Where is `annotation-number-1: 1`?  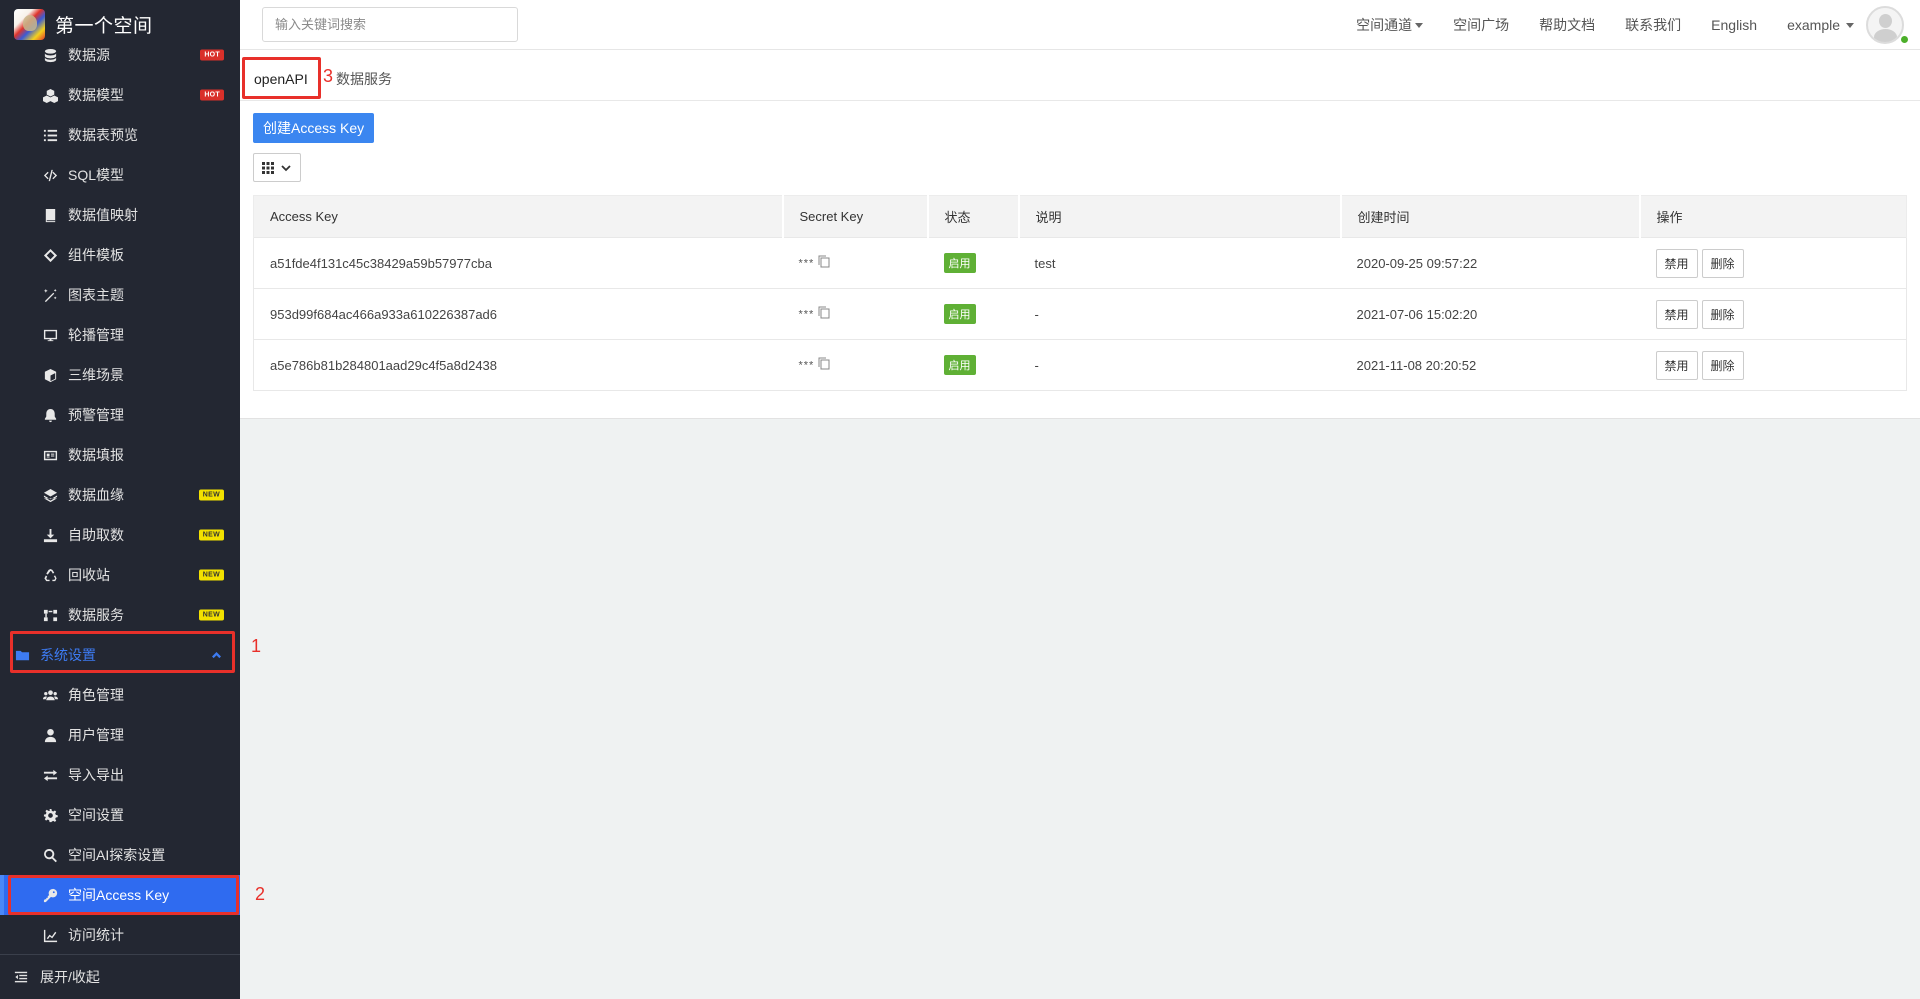
annotation-number-1: 1 is located at coordinates (256, 646).